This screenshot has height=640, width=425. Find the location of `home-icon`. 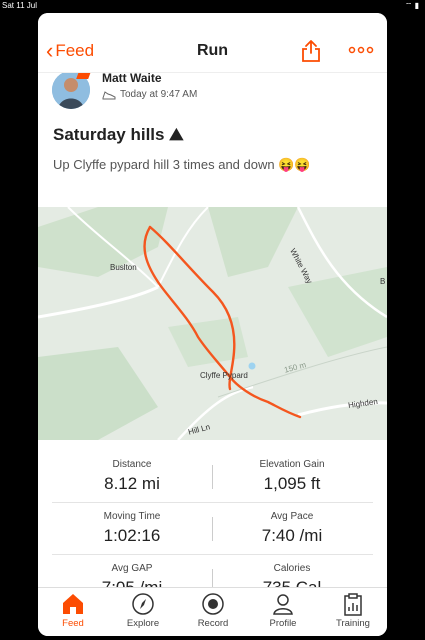

home-icon is located at coordinates (73, 604).